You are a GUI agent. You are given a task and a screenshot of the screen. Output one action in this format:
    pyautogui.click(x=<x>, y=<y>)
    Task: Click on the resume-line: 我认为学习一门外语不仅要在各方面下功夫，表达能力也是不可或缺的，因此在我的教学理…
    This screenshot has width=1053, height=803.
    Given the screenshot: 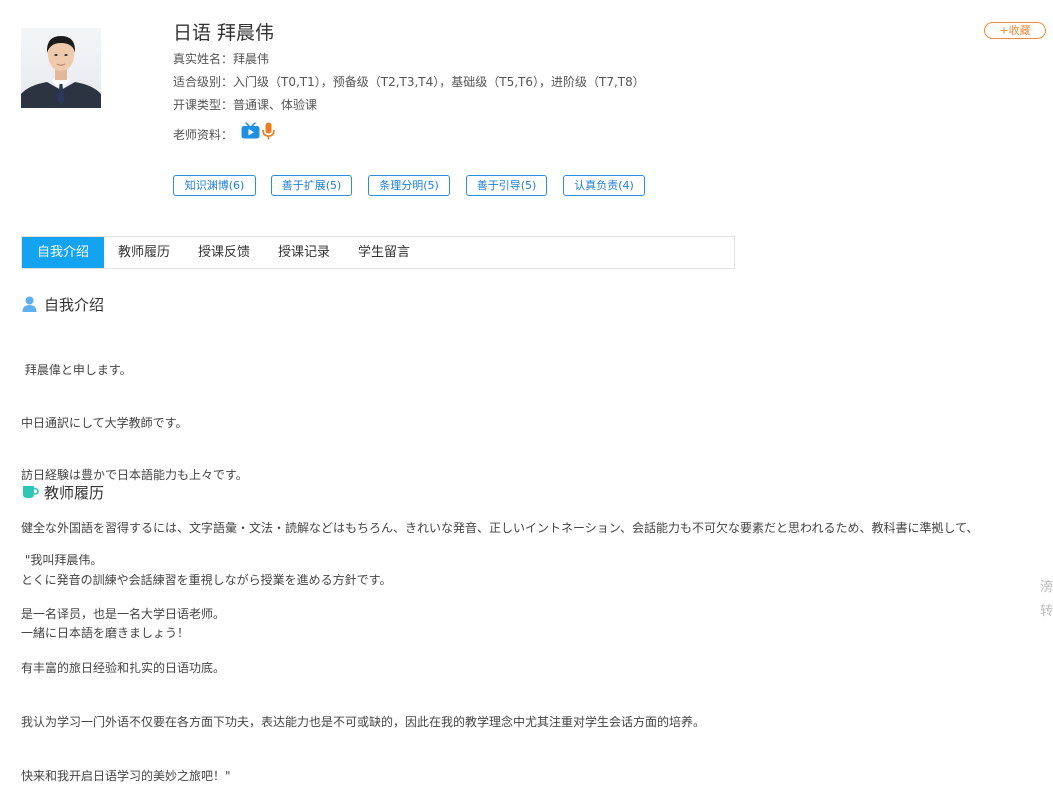 What is the action you would take?
    pyautogui.click(x=363, y=722)
    